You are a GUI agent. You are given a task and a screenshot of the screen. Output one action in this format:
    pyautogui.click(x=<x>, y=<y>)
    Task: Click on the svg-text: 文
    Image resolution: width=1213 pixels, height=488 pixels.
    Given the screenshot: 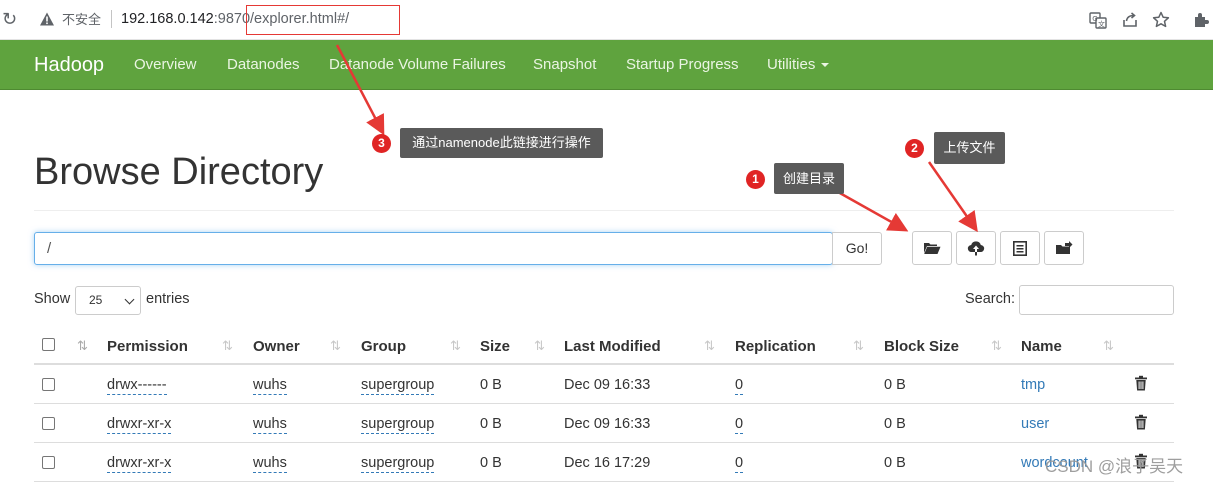 What is the action you would take?
    pyautogui.click(x=1101, y=24)
    